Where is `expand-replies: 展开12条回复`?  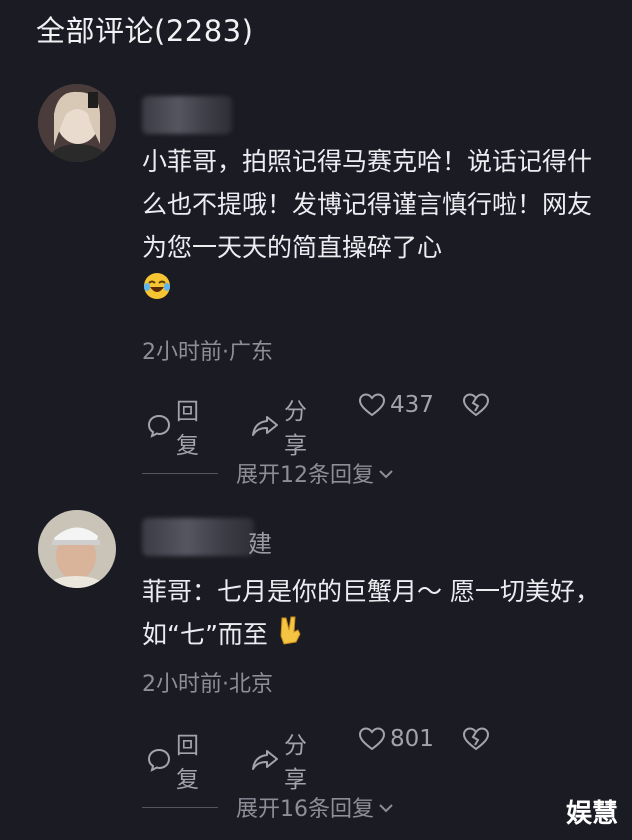 expand-replies: 展开12条回复 is located at coordinates (268, 473).